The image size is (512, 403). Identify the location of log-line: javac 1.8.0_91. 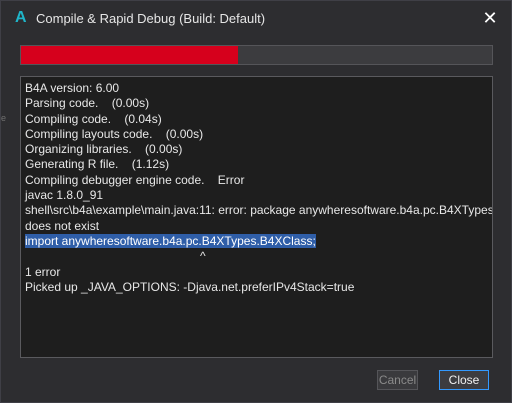
(64, 195).